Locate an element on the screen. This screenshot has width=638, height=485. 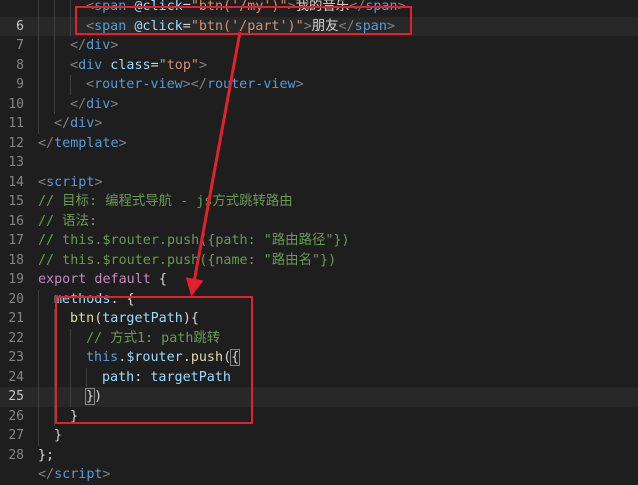
code-text: </script> is located at coordinates (74, 475).